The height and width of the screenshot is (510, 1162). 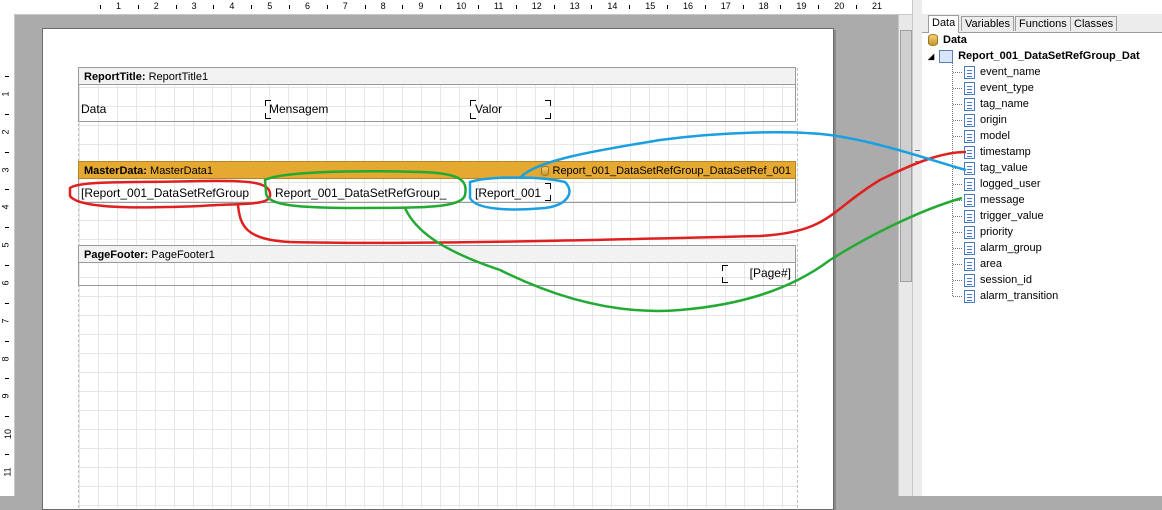 What do you see at coordinates (365, 190) in the screenshot?
I see `green-annotation-circle` at bounding box center [365, 190].